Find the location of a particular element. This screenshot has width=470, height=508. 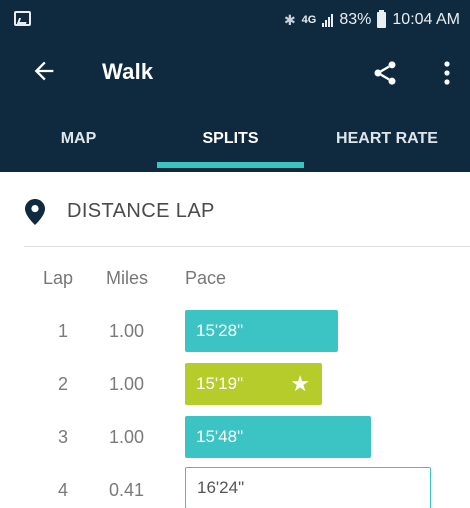

pace-bar: 15'28" is located at coordinates (261, 331).